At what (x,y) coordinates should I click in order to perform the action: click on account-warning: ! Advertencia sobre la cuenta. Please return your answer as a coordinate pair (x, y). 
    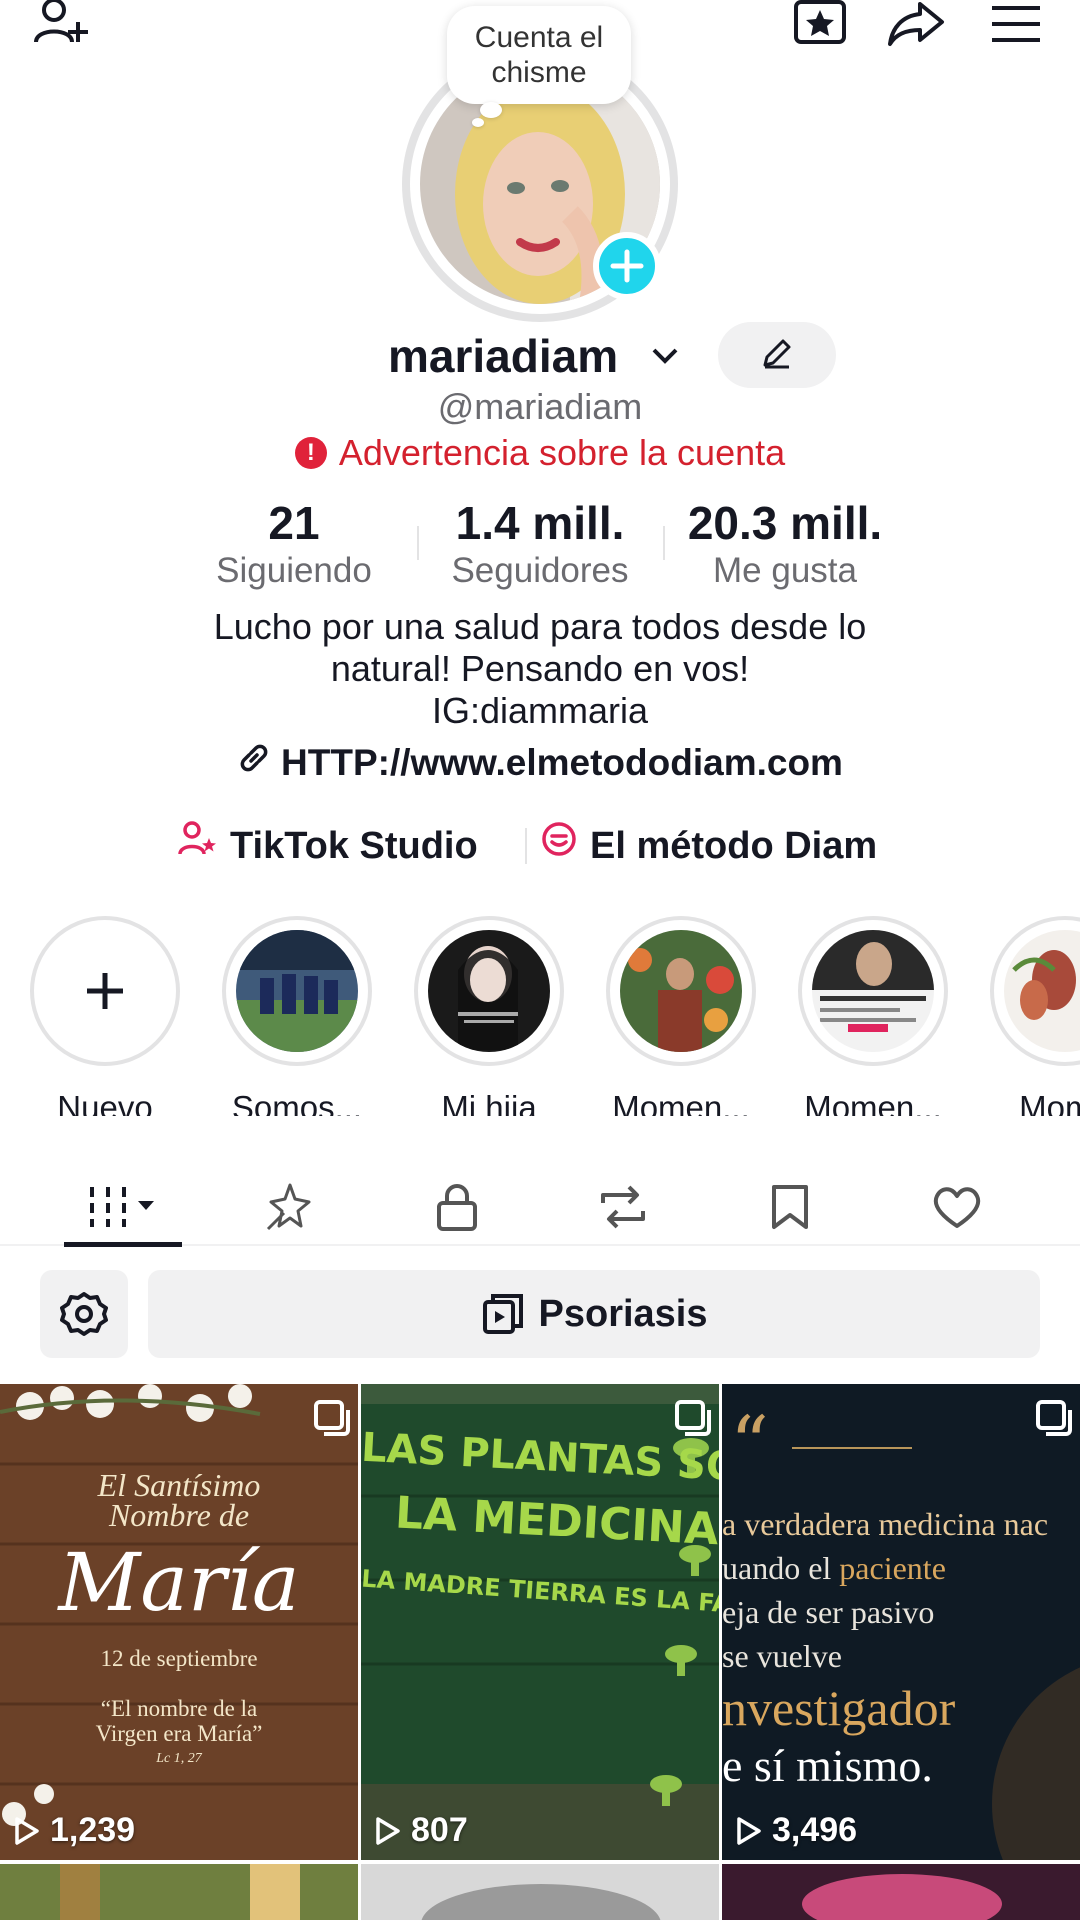
    Looking at the image, I should click on (540, 453).